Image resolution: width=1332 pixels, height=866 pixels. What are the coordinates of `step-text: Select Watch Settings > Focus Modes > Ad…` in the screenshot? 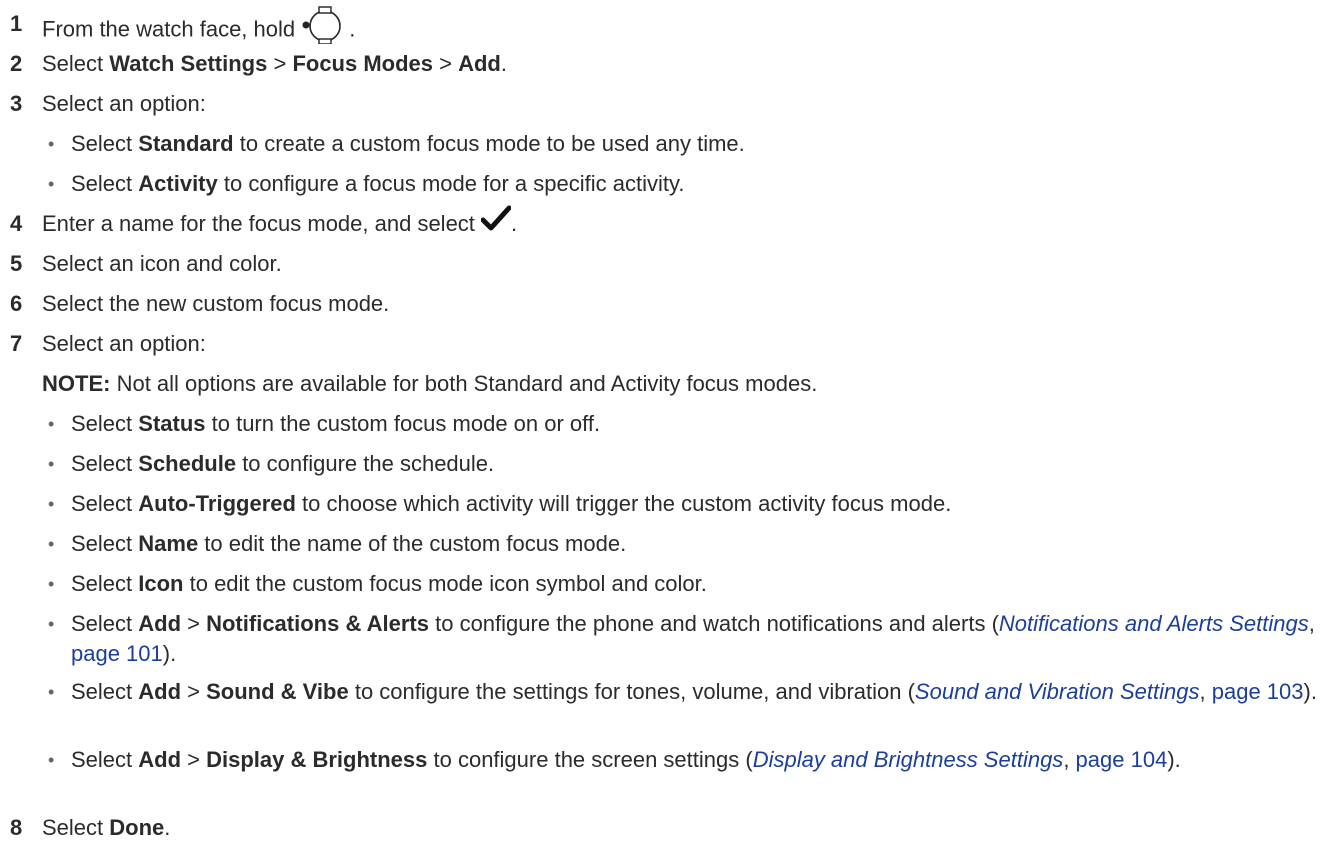 It's located at (274, 63).